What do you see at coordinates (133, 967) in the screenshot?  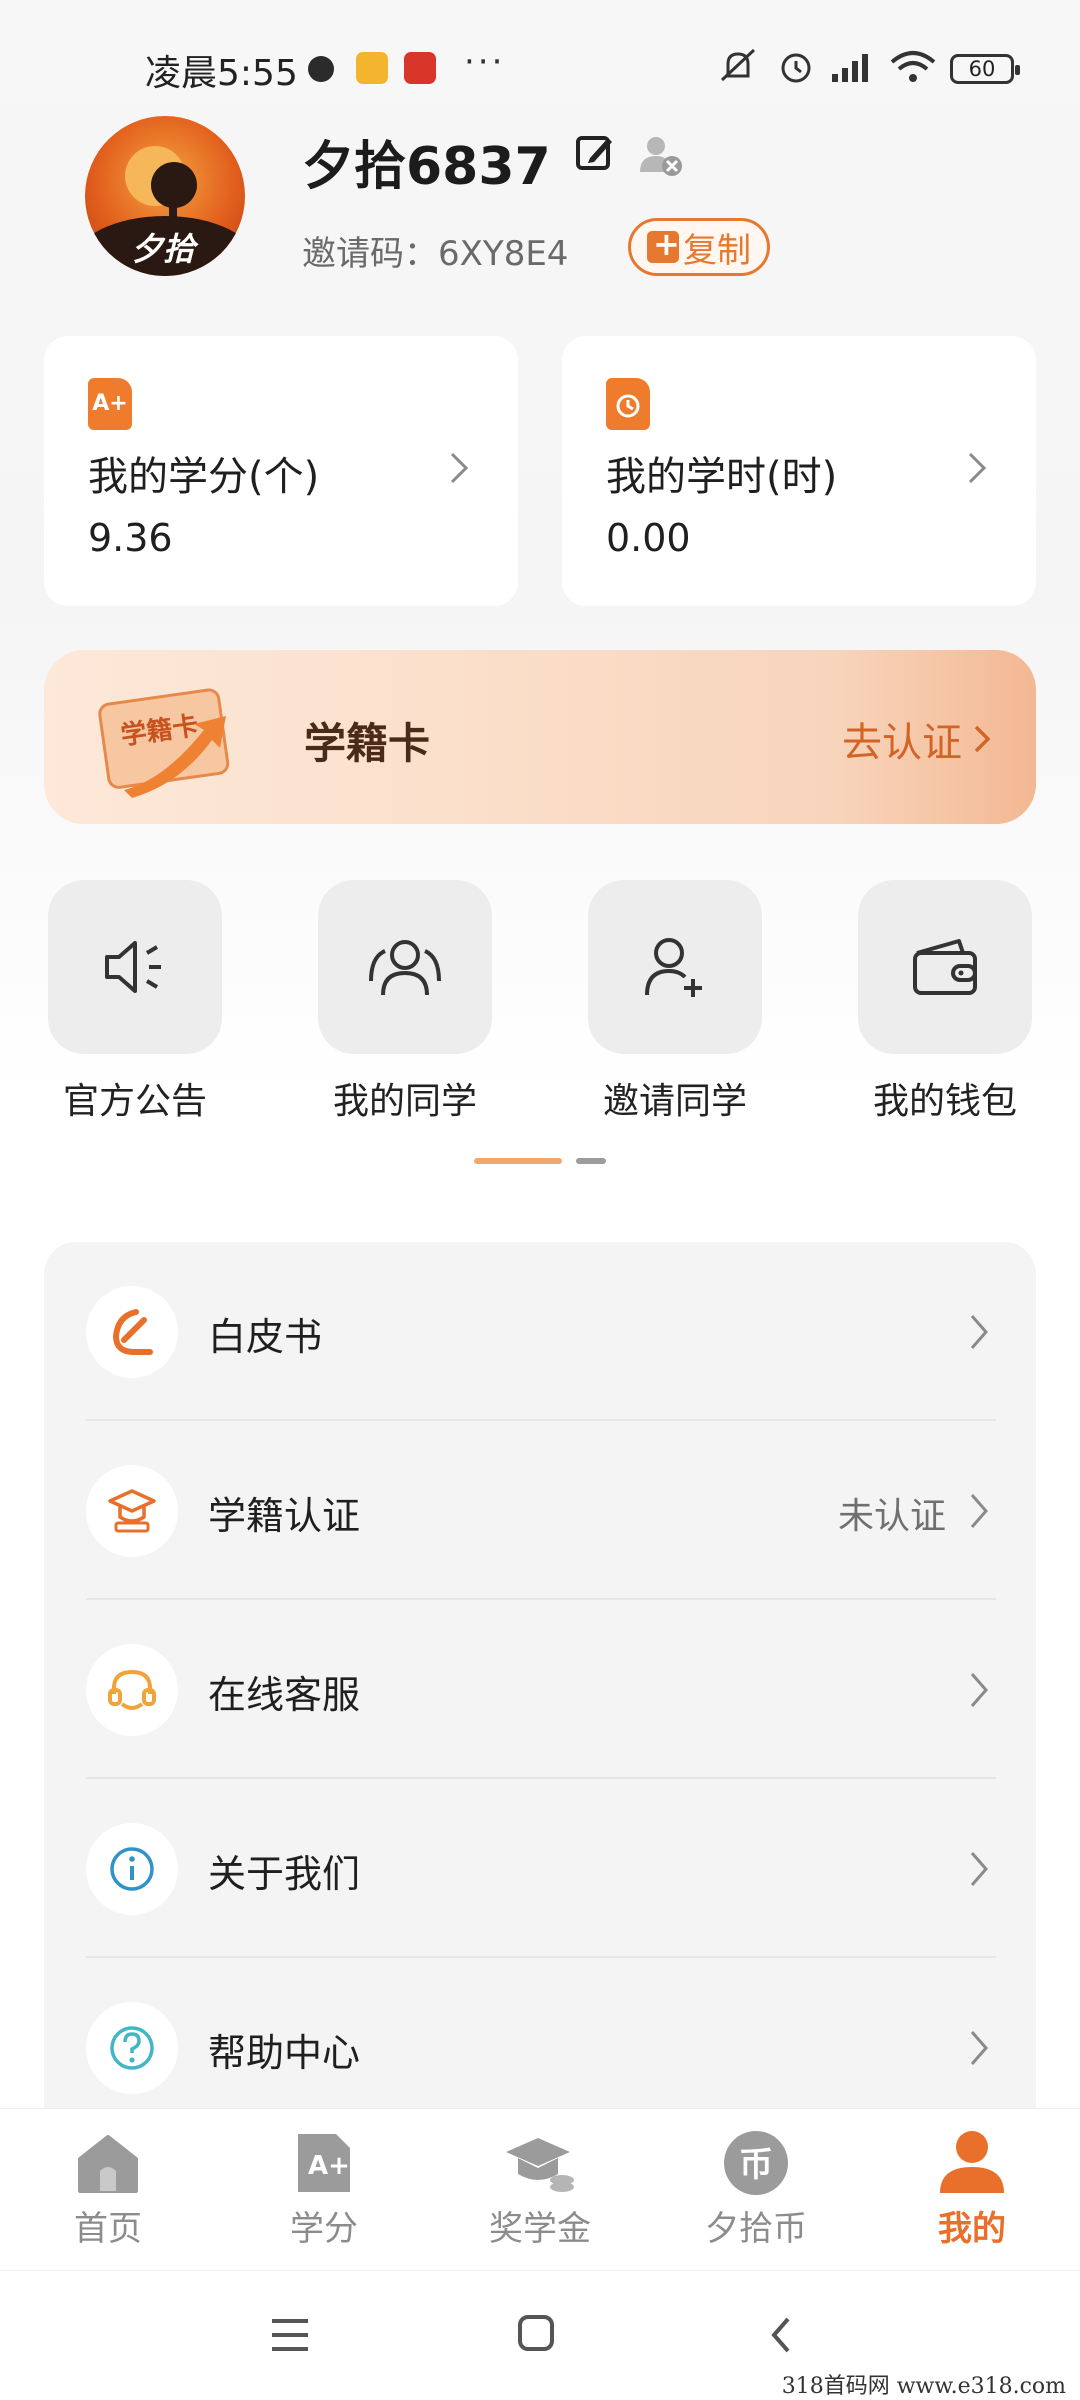 I see `speaker-icon` at bounding box center [133, 967].